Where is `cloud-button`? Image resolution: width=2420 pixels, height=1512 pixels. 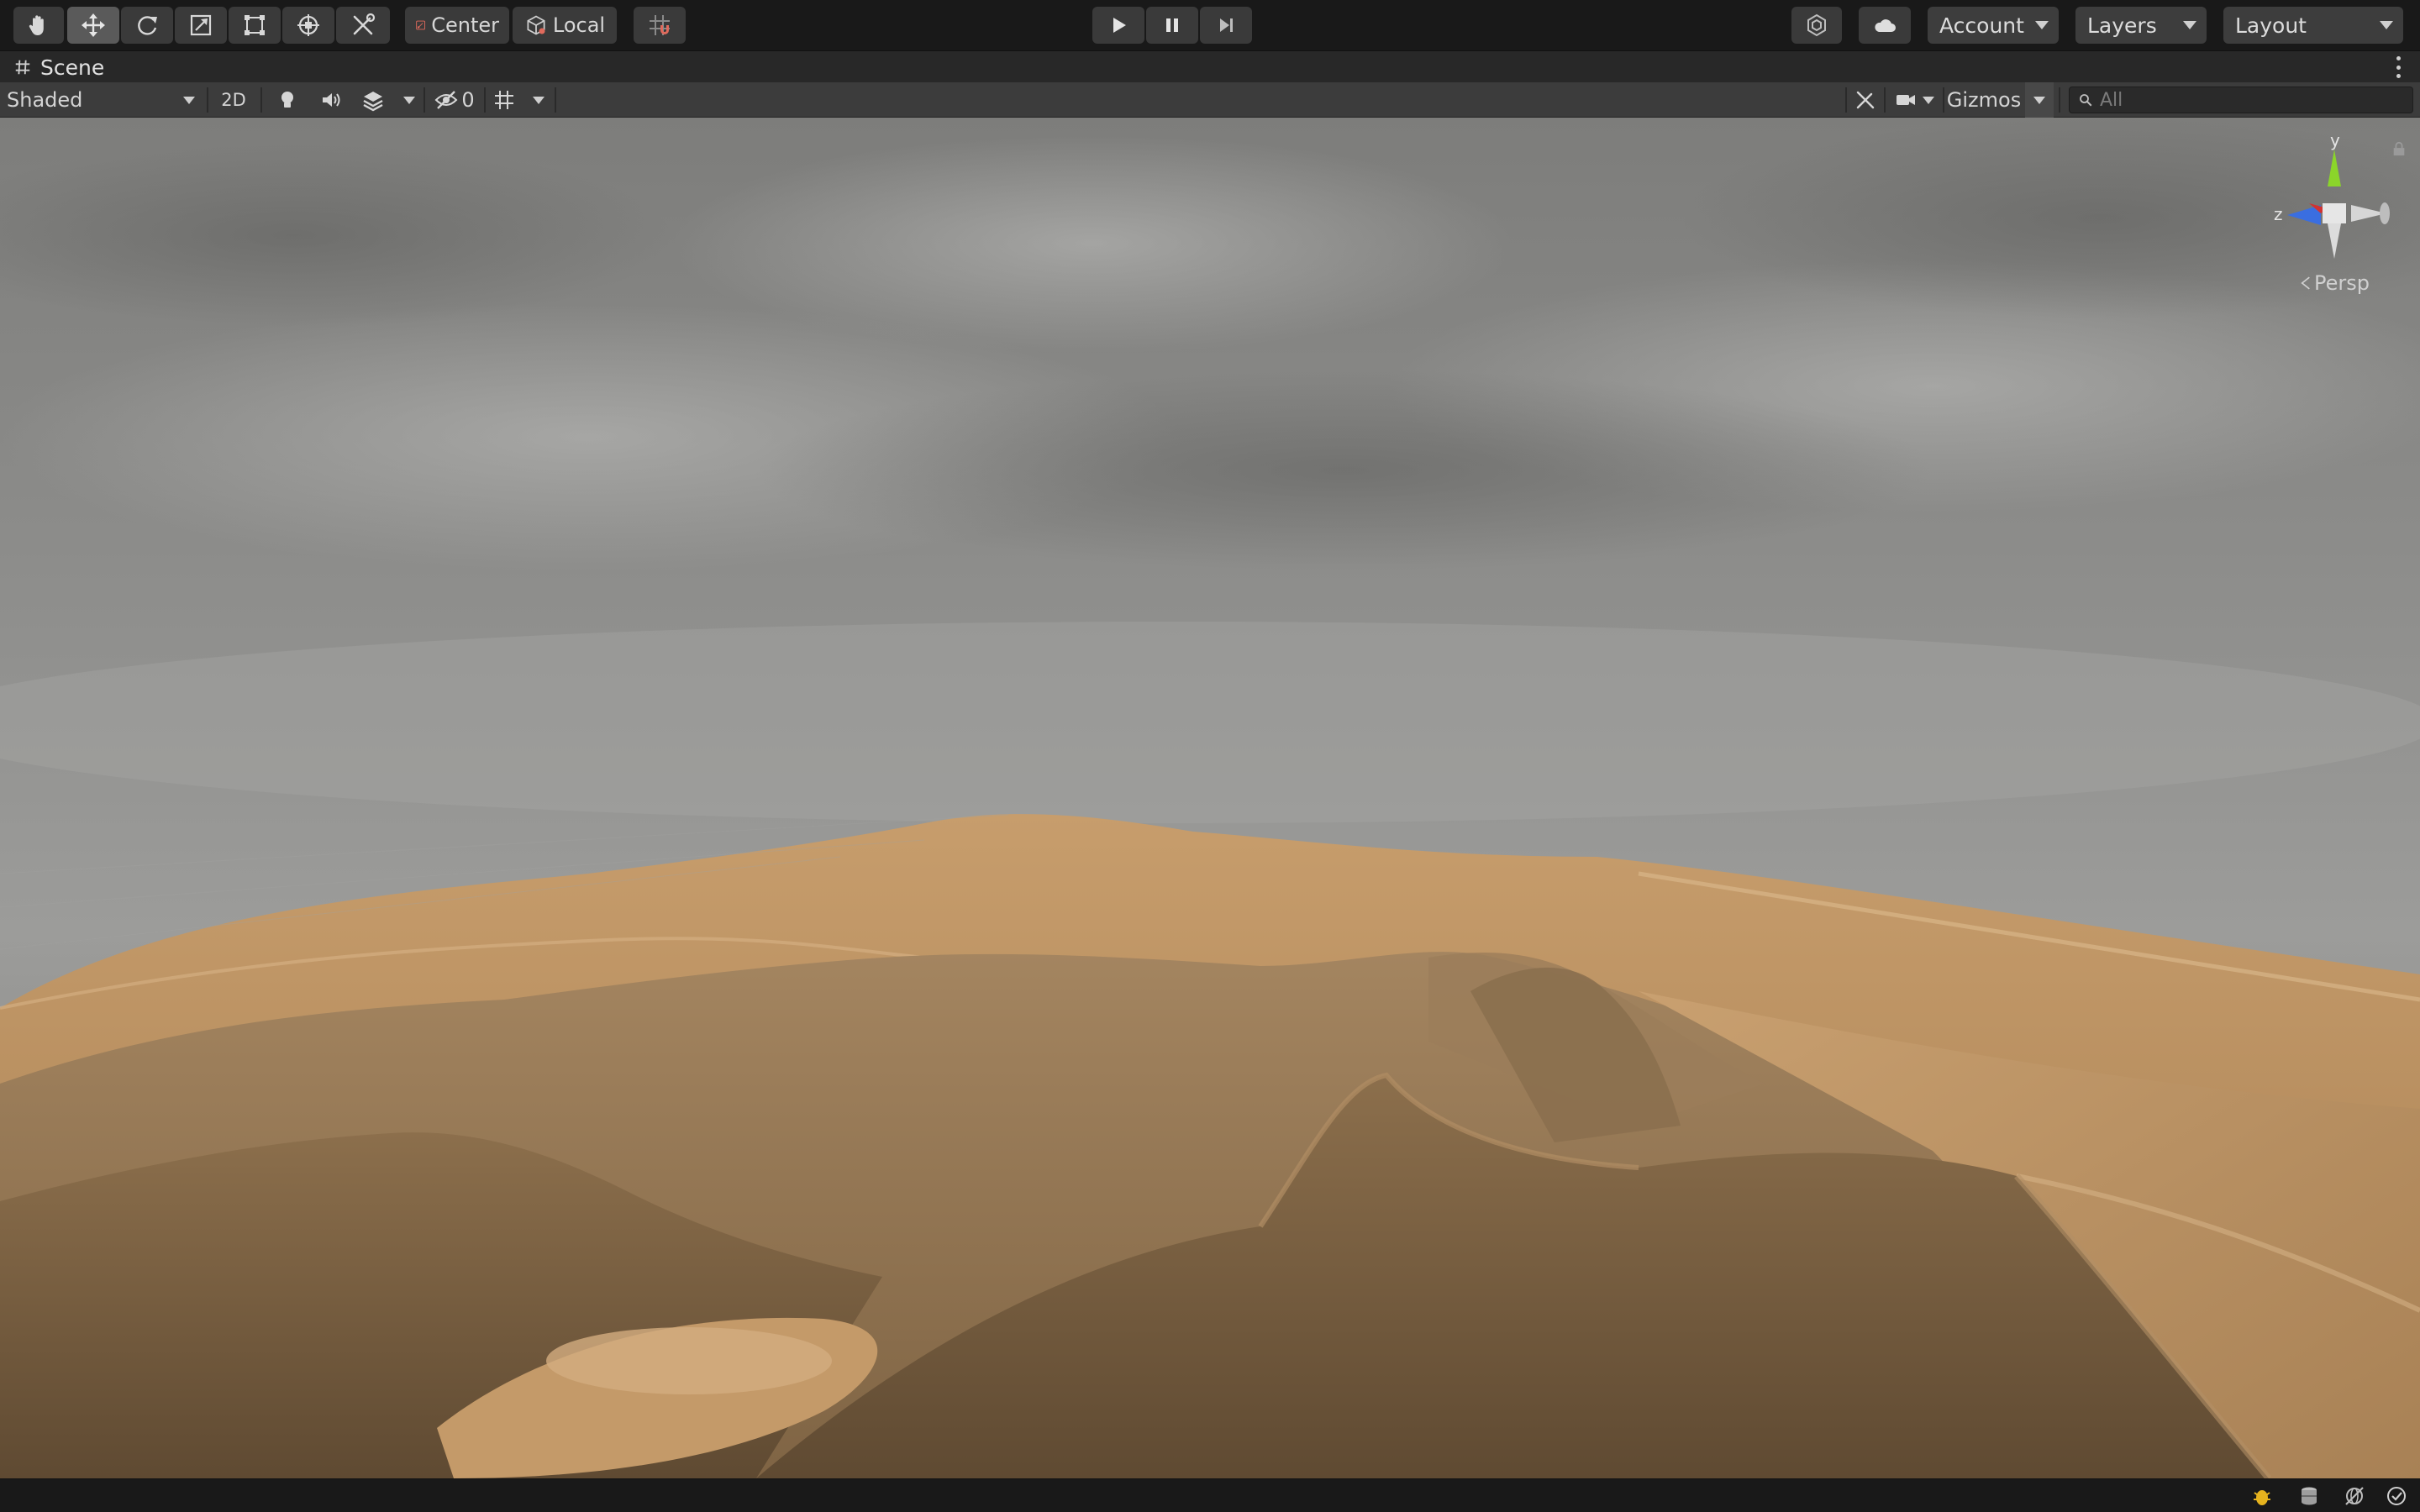
cloud-button is located at coordinates (1885, 25).